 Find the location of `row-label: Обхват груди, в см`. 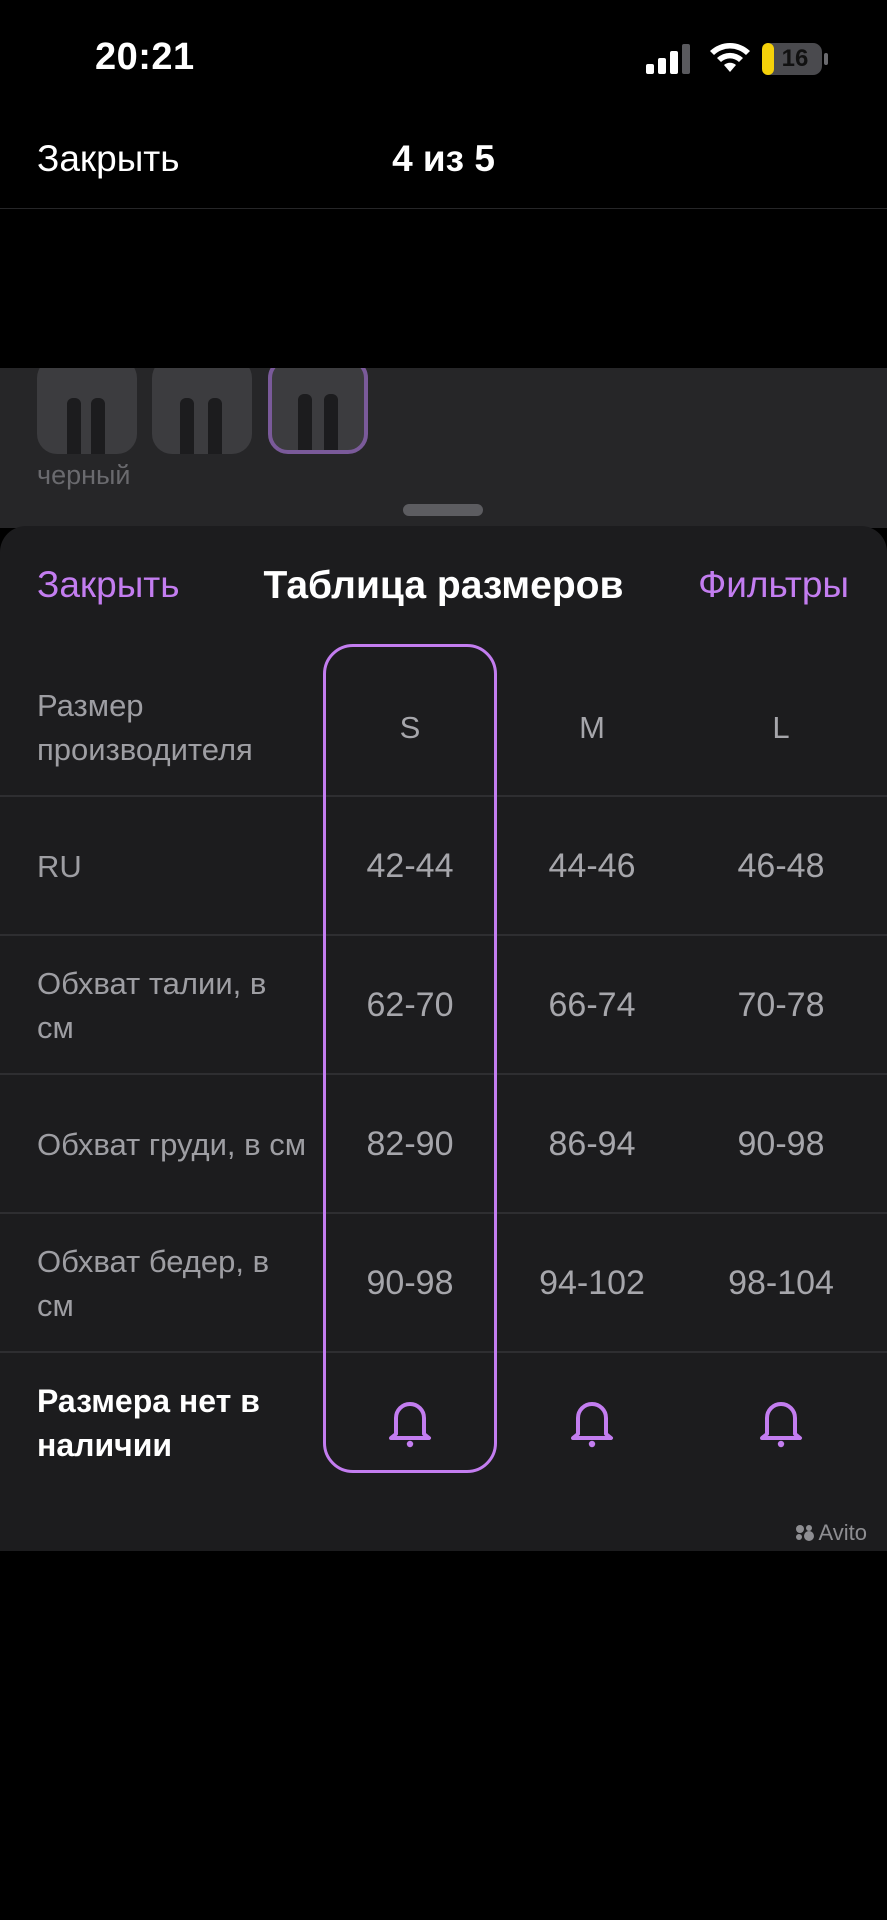

row-label: Обхват груди, в см is located at coordinates (172, 1144).